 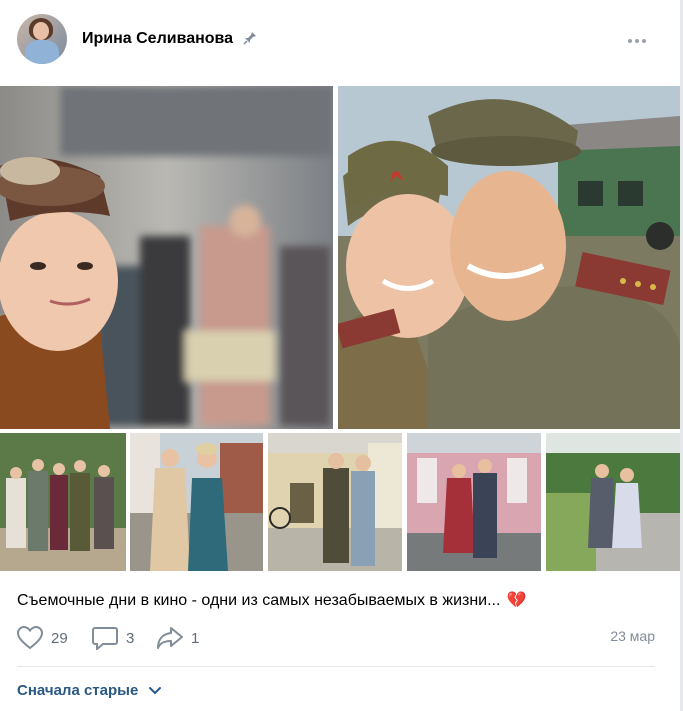 What do you see at coordinates (250, 38) in the screenshot?
I see `pin-icon` at bounding box center [250, 38].